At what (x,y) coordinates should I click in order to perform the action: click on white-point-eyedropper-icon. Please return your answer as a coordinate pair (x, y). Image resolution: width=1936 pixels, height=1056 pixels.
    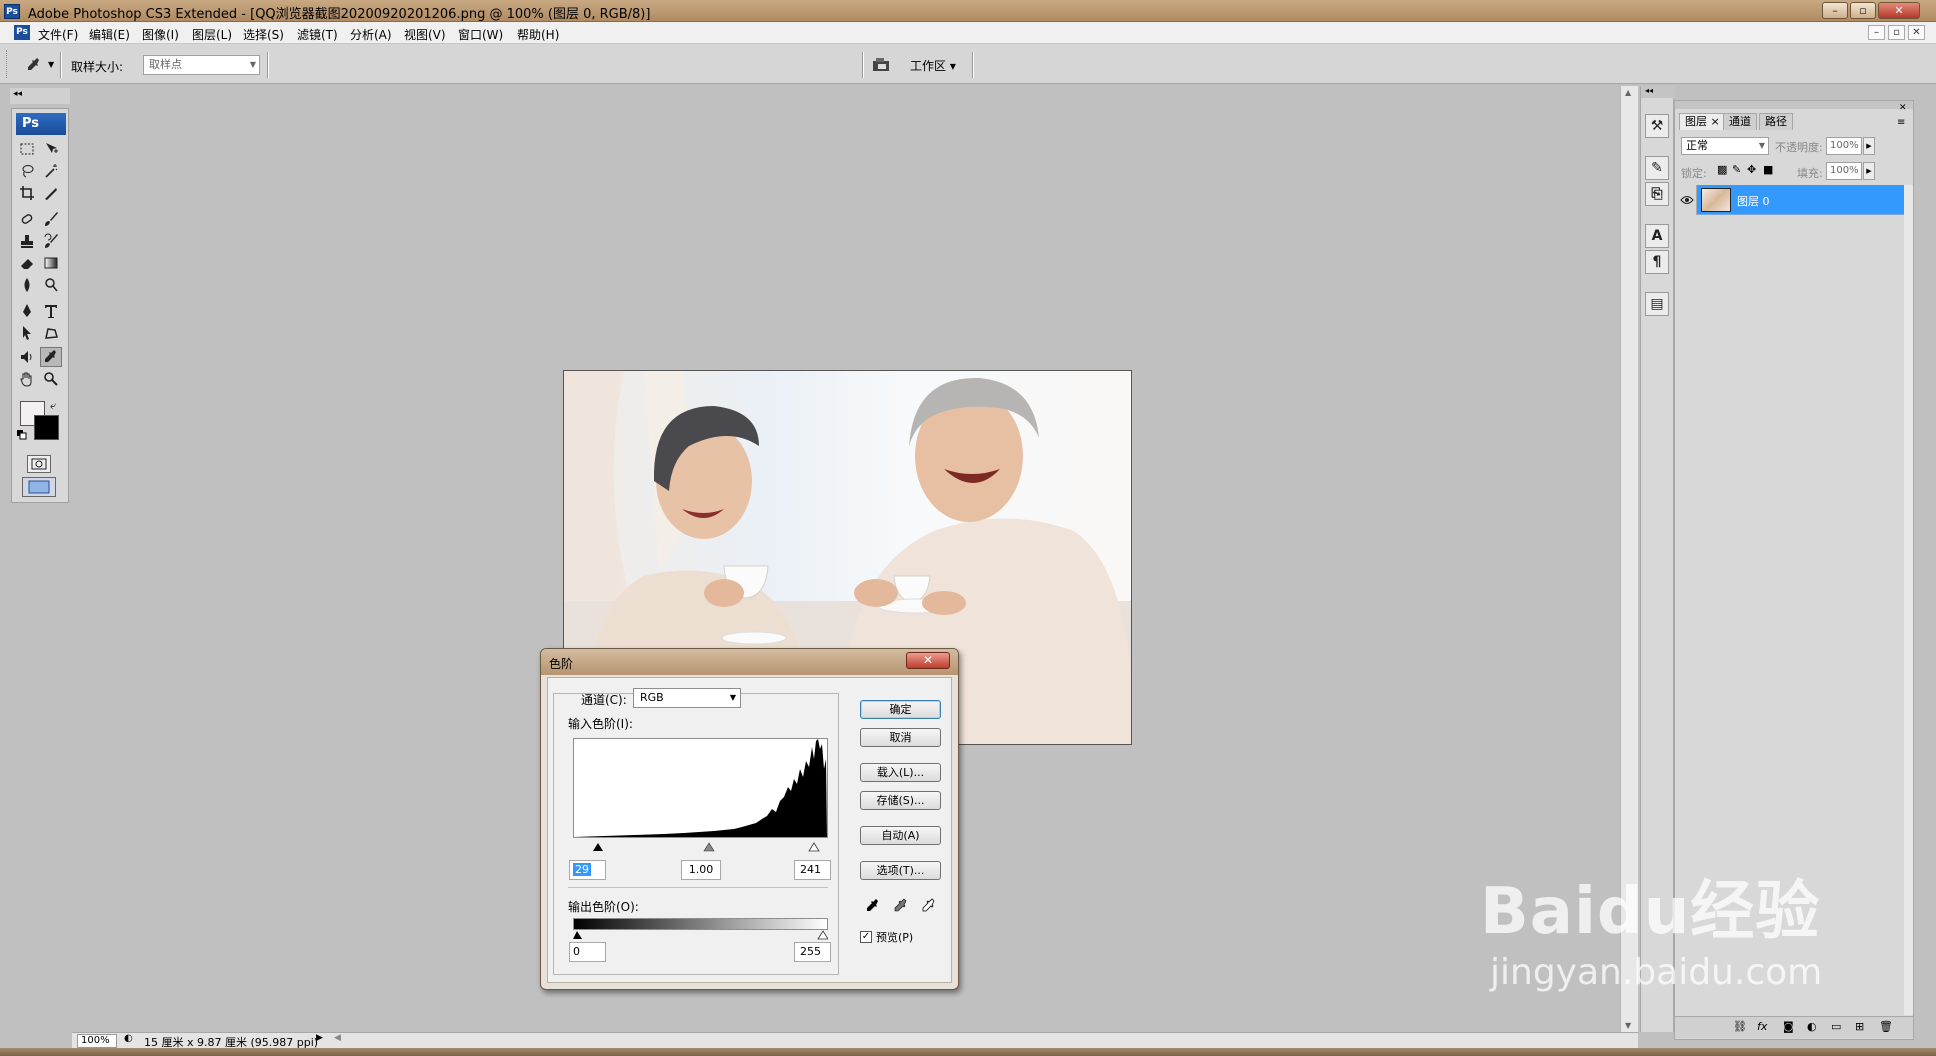
    Looking at the image, I should click on (929, 906).